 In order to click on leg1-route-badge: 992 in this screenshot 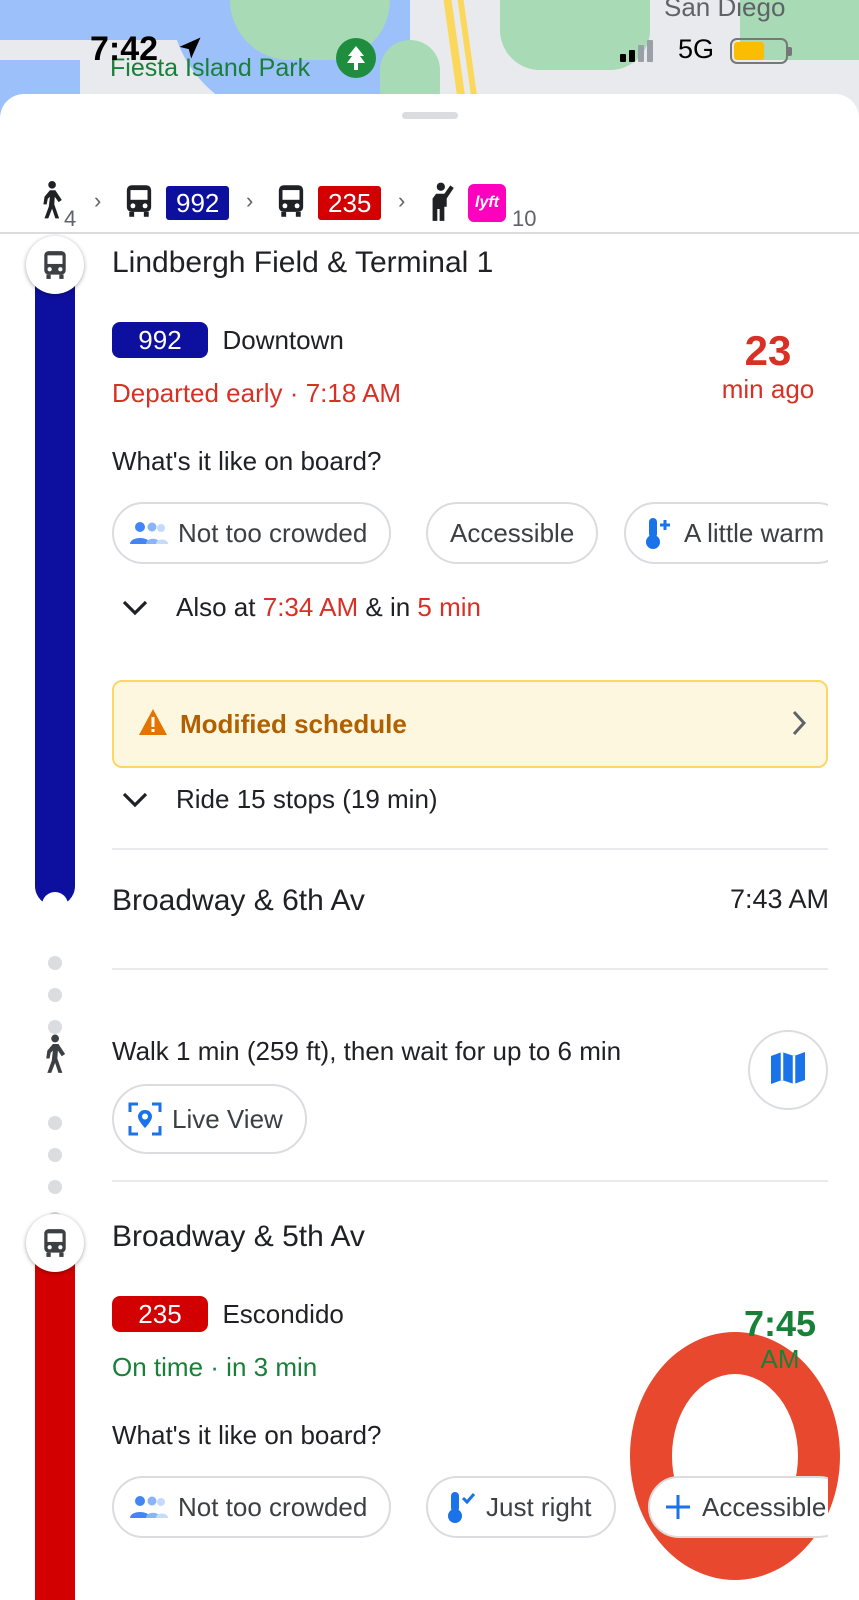, I will do `click(160, 340)`.